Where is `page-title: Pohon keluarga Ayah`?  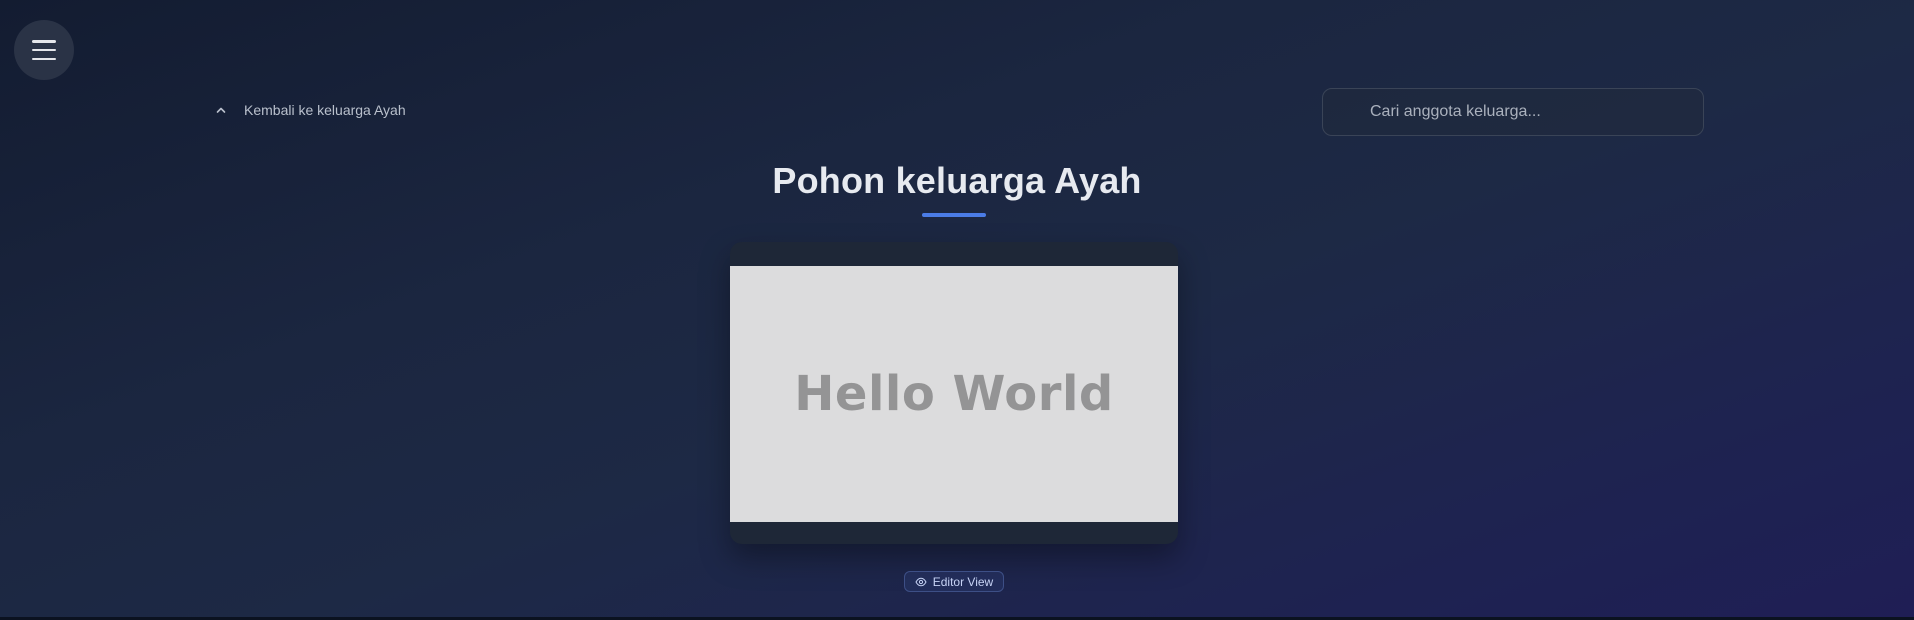
page-title: Pohon keluarga Ayah is located at coordinates (957, 180).